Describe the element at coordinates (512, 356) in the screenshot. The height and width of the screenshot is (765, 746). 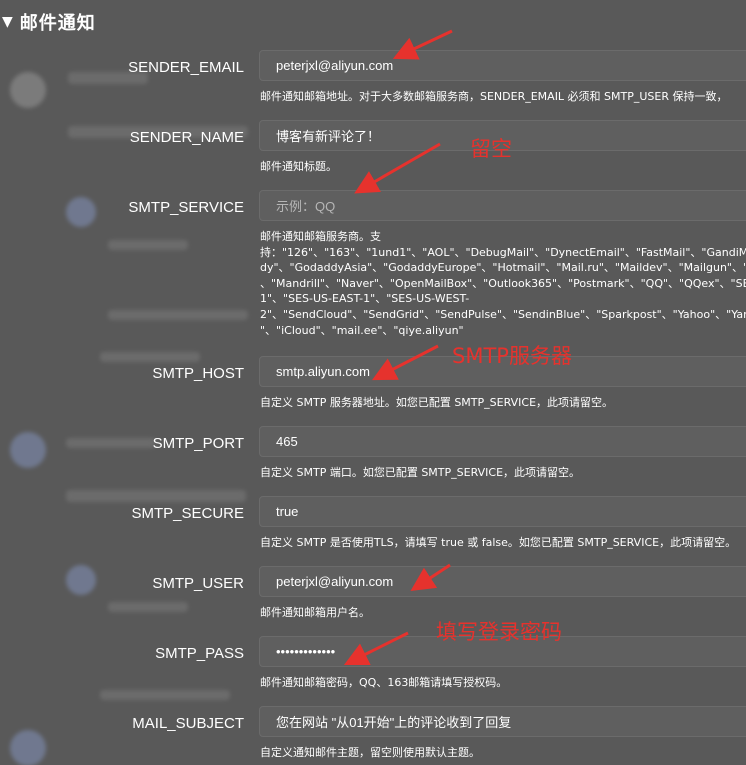
I see `annotation-smtp-server: SMTP服务器` at that location.